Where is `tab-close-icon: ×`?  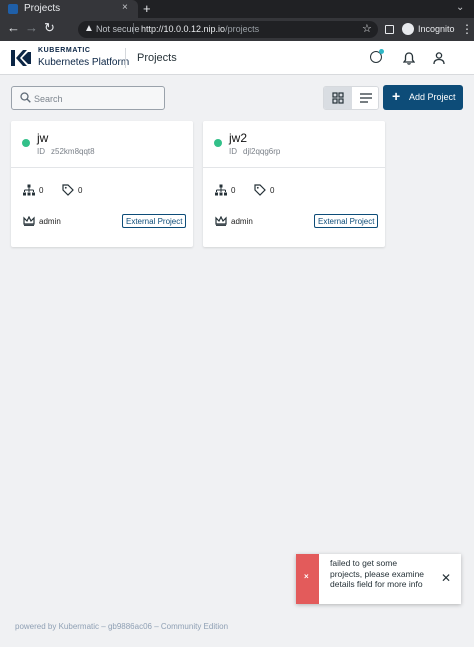 tab-close-icon: × is located at coordinates (125, 7).